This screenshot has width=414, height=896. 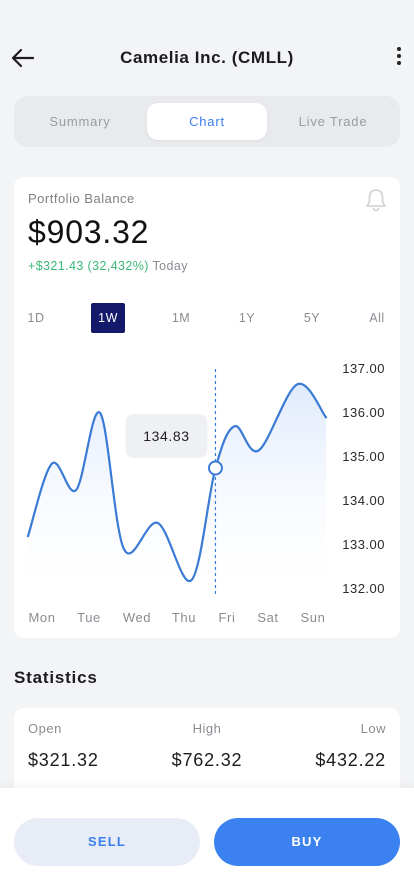 What do you see at coordinates (363, 368) in the screenshot?
I see `y-tick-label: 137.00` at bounding box center [363, 368].